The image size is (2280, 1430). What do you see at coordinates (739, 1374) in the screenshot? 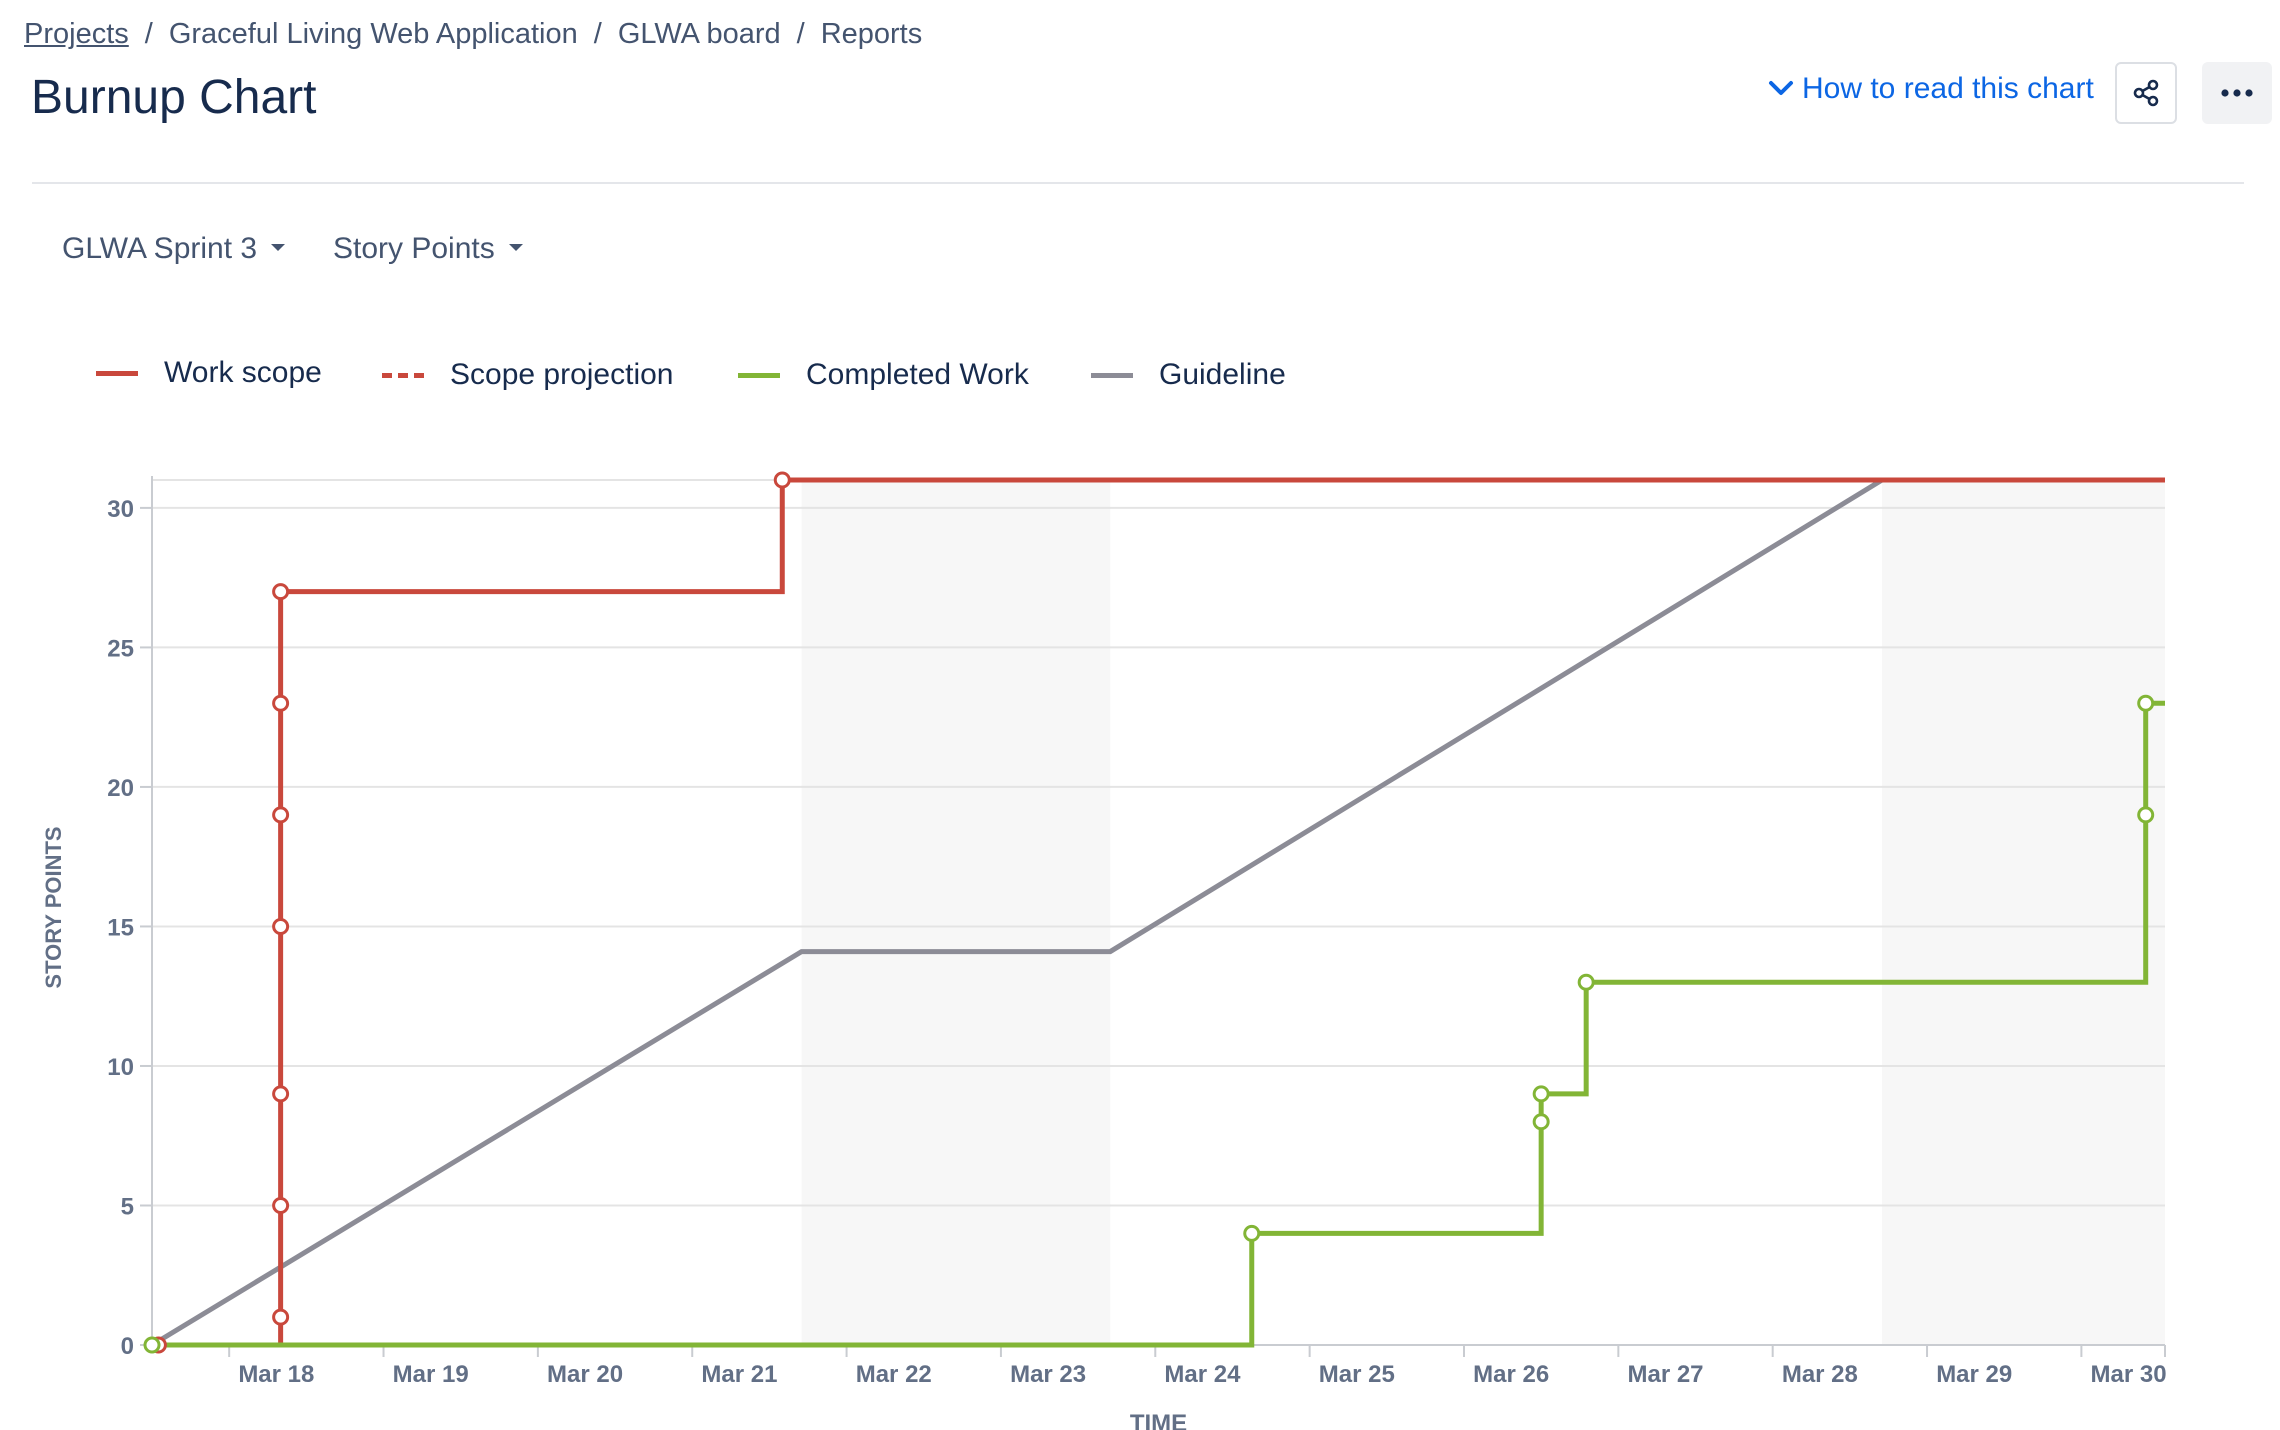
I see `x-tick-label: Mar 21` at bounding box center [739, 1374].